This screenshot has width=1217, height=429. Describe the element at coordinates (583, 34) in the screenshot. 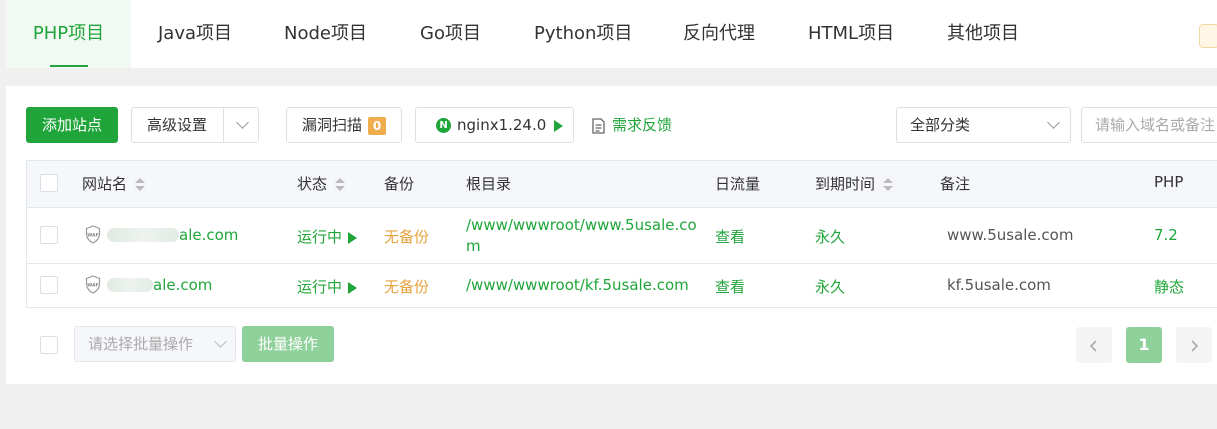

I see `tab-python: Python项目` at that location.